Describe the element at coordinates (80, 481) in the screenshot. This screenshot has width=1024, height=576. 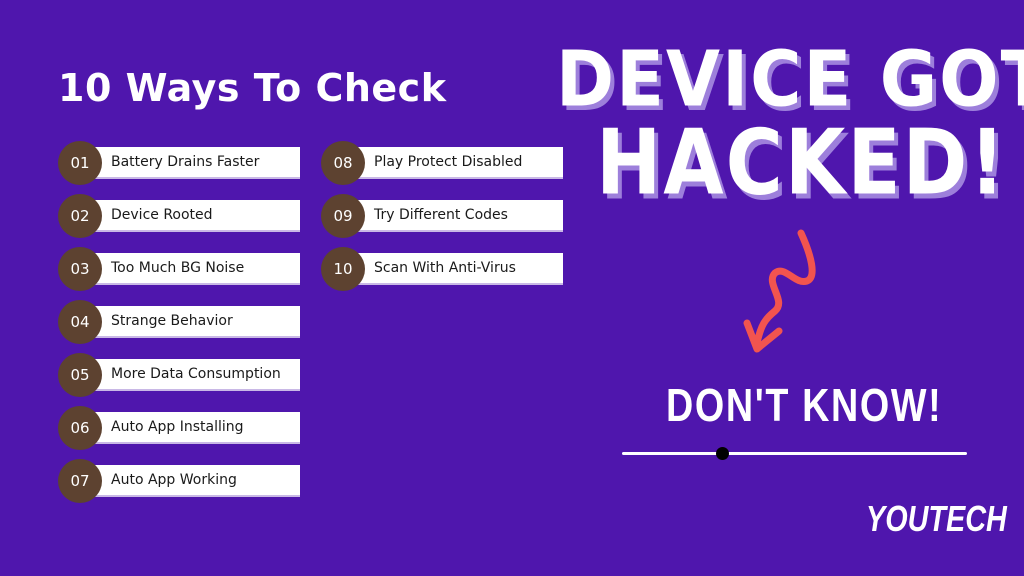
I see `item-number-badge: 07` at that location.